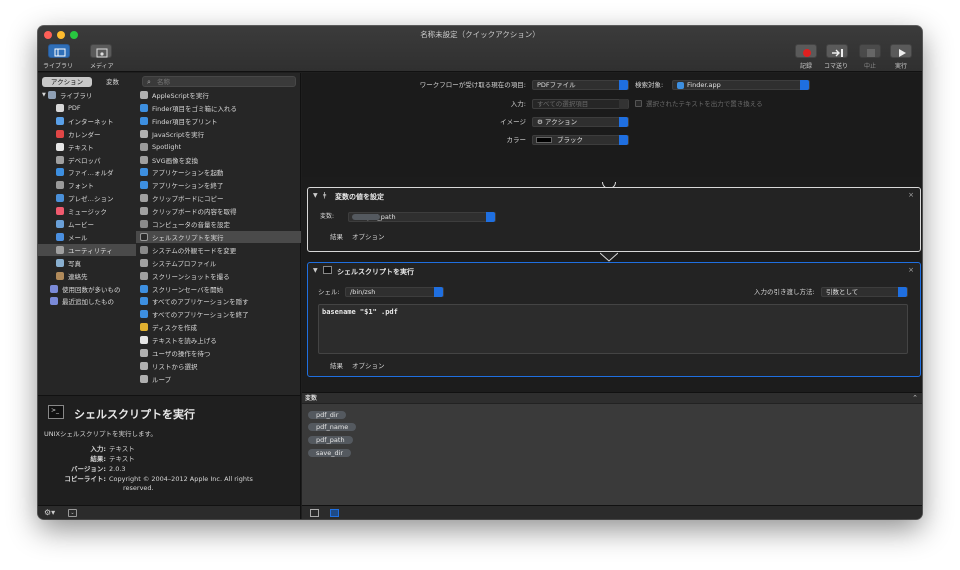 Image resolution: width=960 pixels, height=570 pixels. Describe the element at coordinates (218, 160) in the screenshot. I see `action-item: SVG画像を変換` at that location.